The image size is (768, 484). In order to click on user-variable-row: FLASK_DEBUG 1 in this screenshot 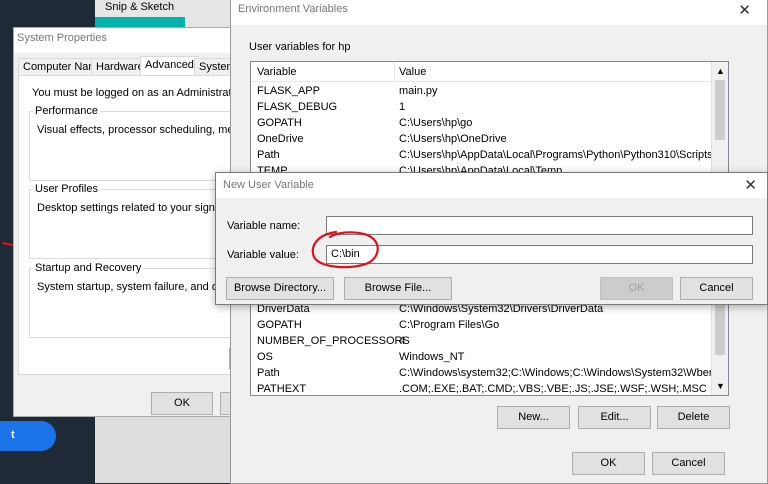, I will do `click(481, 107)`.